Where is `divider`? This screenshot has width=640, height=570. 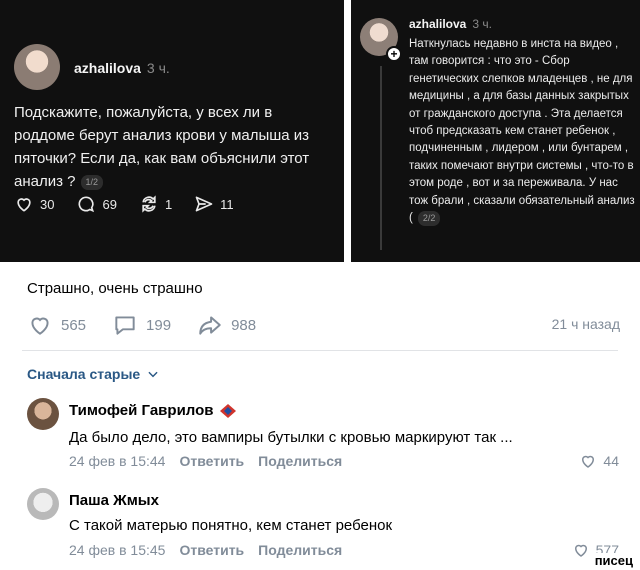 divider is located at coordinates (320, 350).